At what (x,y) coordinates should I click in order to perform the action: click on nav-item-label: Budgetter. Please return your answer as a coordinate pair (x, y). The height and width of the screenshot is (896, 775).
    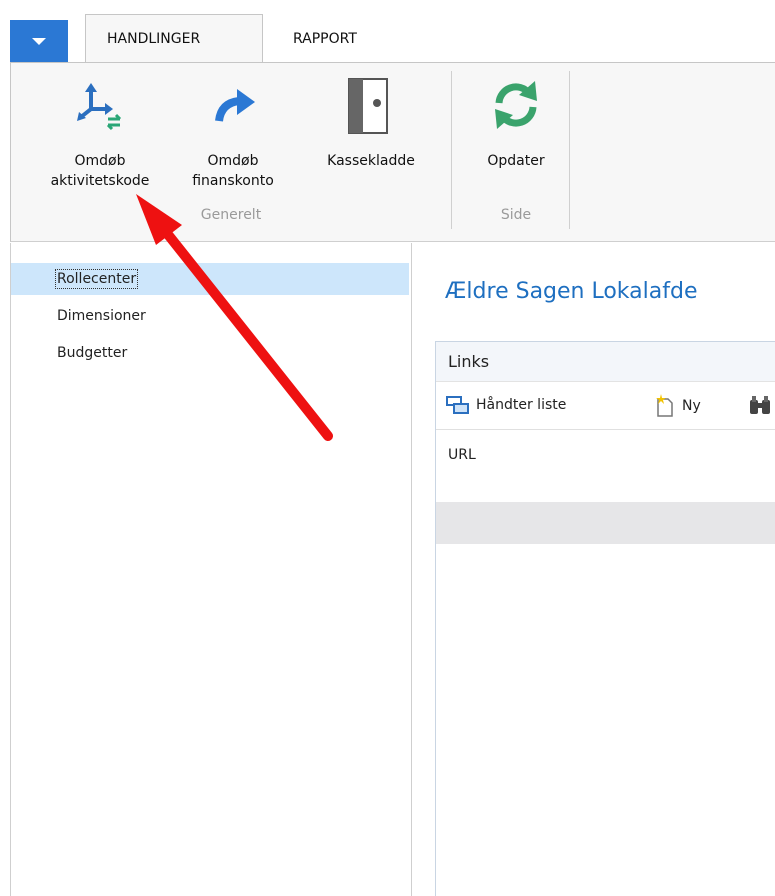
    Looking at the image, I should click on (92, 353).